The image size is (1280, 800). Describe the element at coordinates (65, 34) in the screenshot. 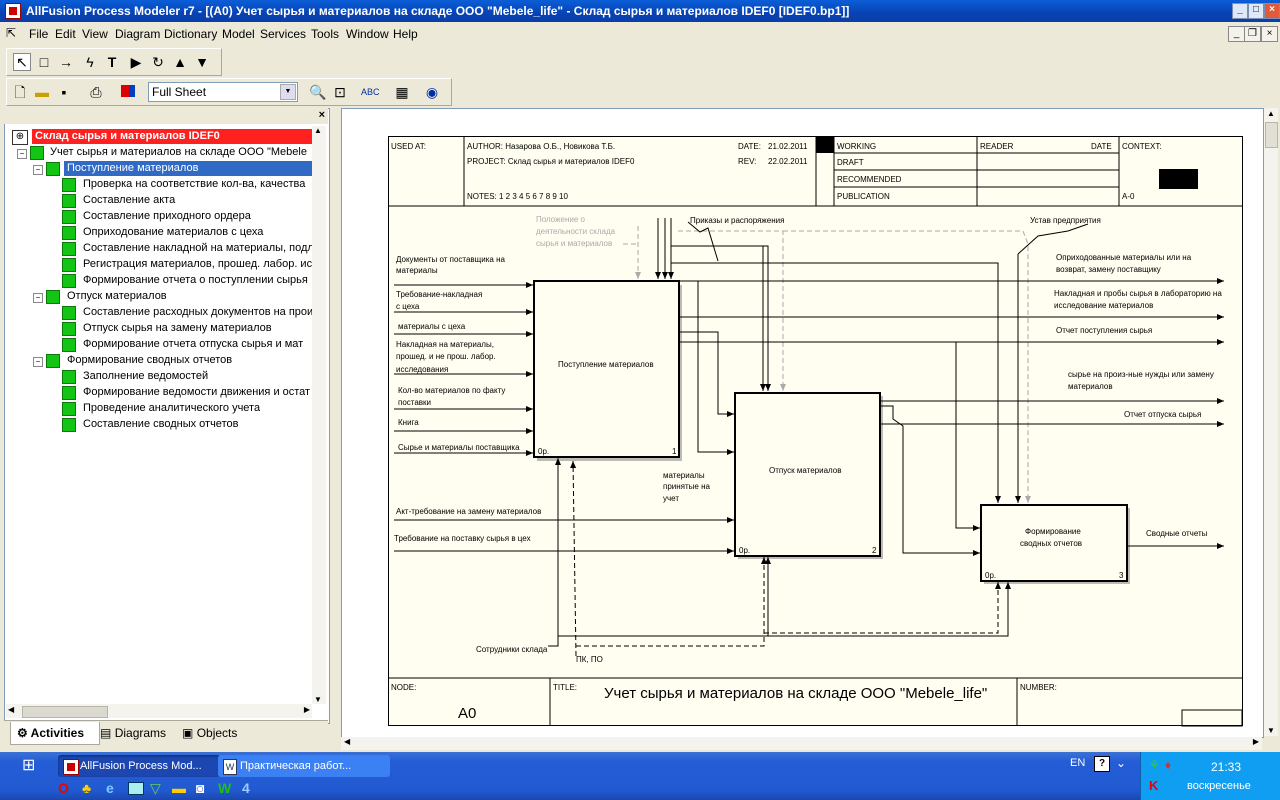

I see `menu-edit: Edit` at that location.